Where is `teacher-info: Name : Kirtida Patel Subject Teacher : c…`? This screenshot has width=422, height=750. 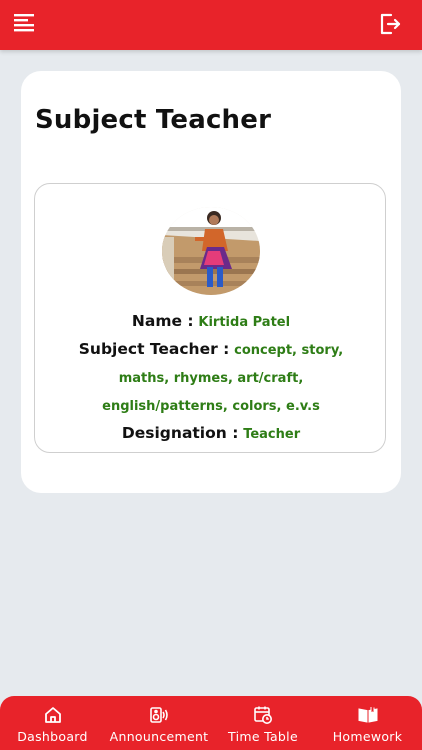
teacher-info: Name : Kirtida Patel Subject Teacher : c… is located at coordinates (211, 378).